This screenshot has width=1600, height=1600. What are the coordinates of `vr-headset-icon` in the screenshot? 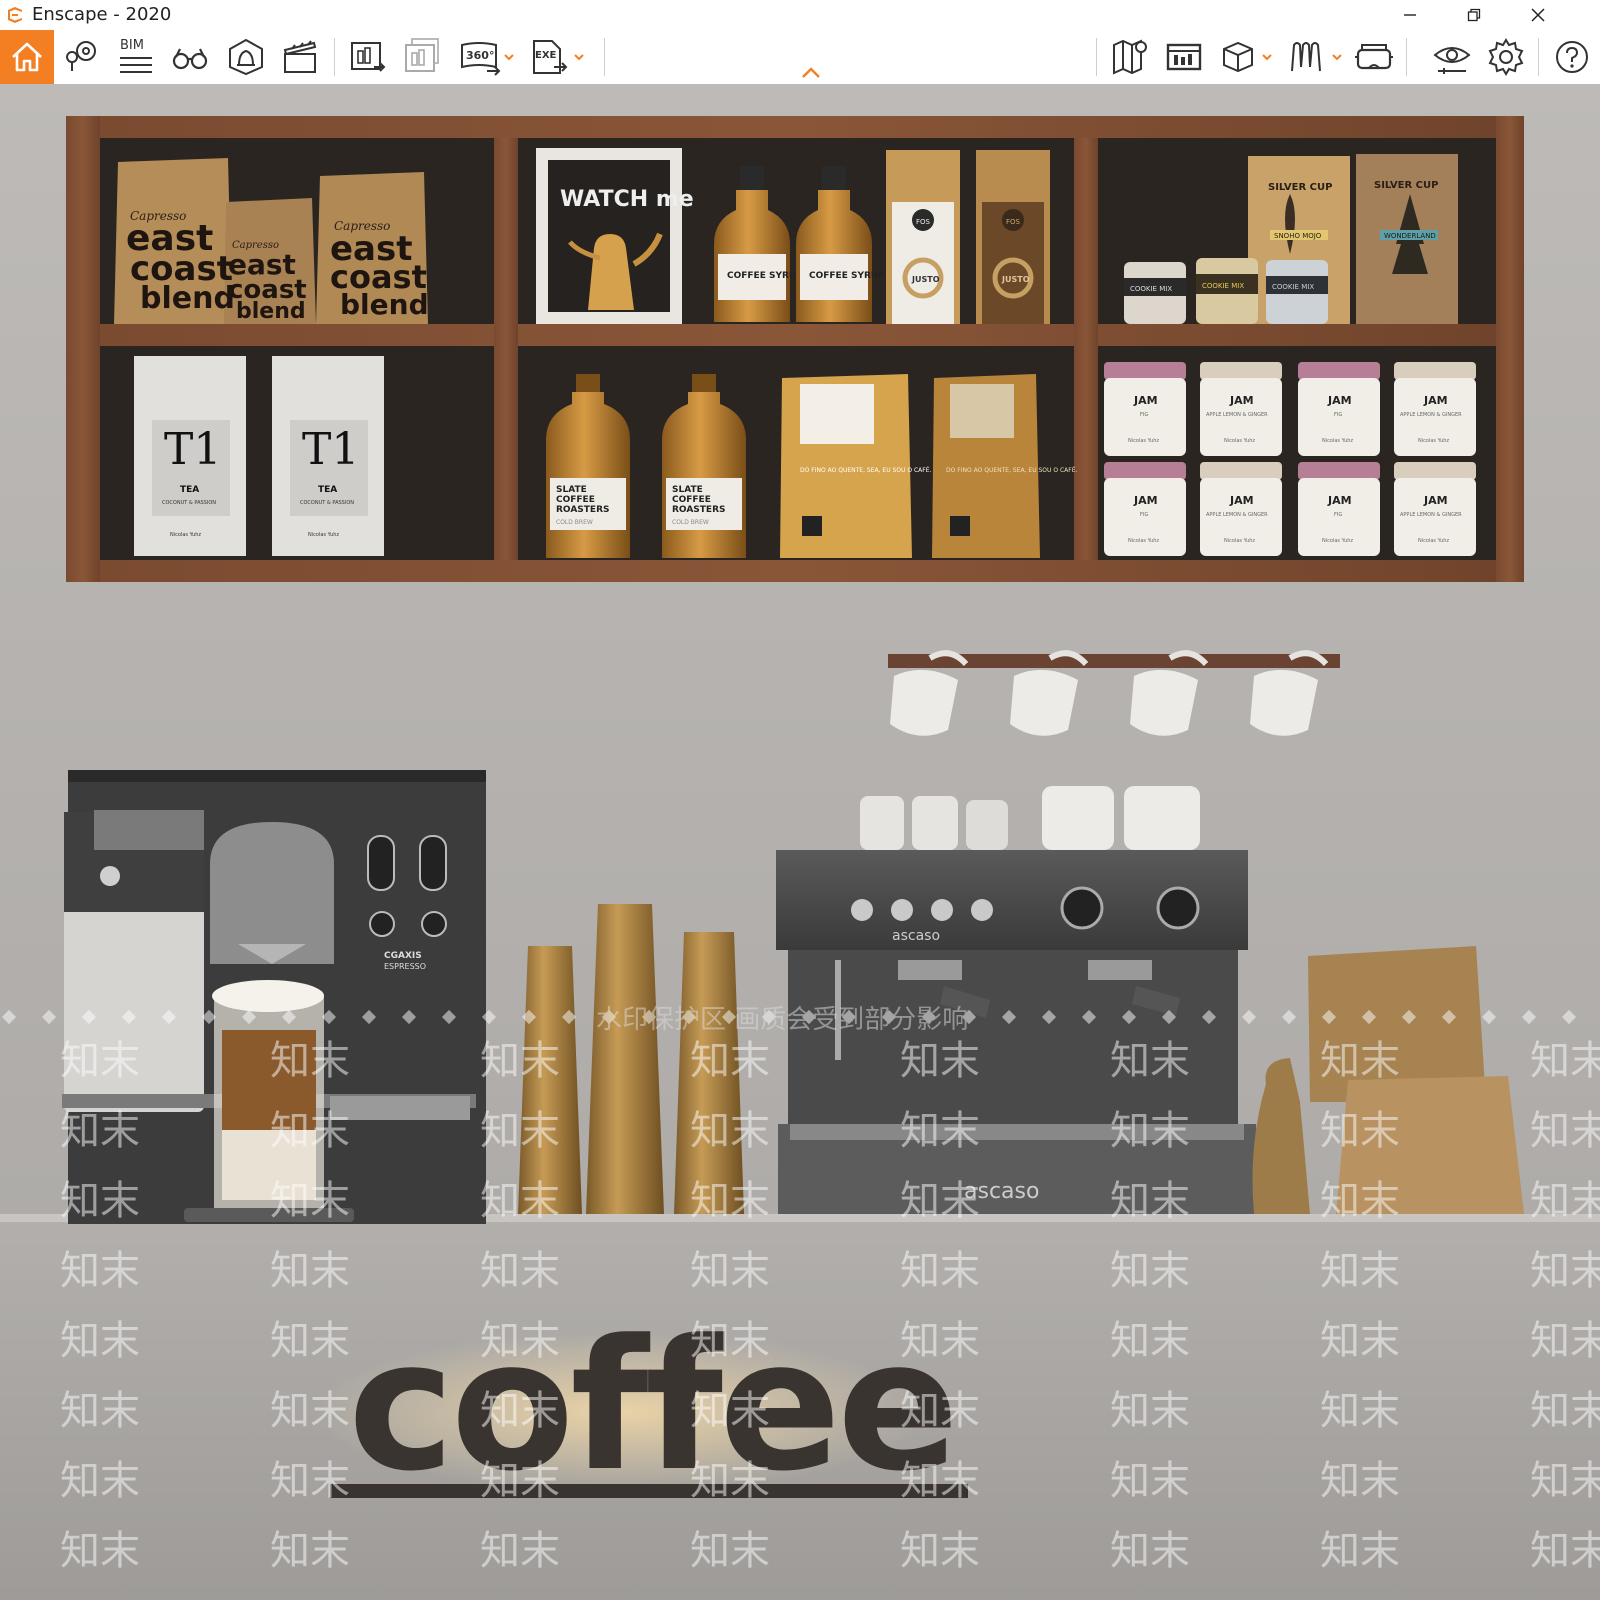 It's located at (1374, 57).